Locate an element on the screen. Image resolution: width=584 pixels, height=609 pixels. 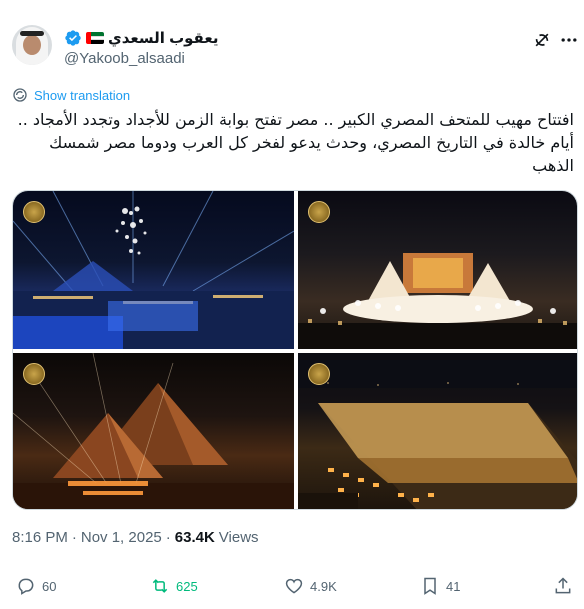
author-display-name: يعقوب السعدي is located at coordinates (163, 38).